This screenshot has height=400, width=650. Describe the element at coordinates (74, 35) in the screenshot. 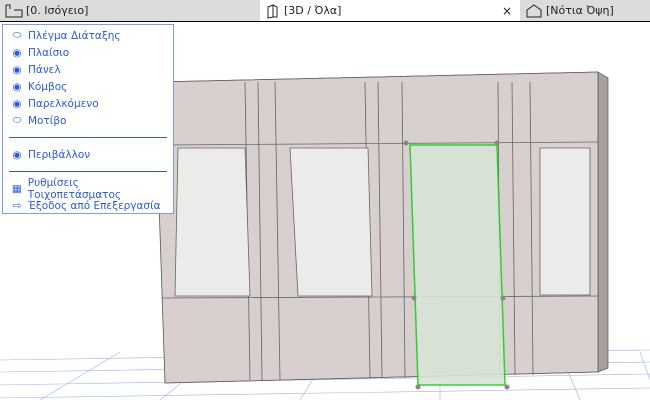

I see `menu-label: Πλέγμα Διάταξης` at that location.